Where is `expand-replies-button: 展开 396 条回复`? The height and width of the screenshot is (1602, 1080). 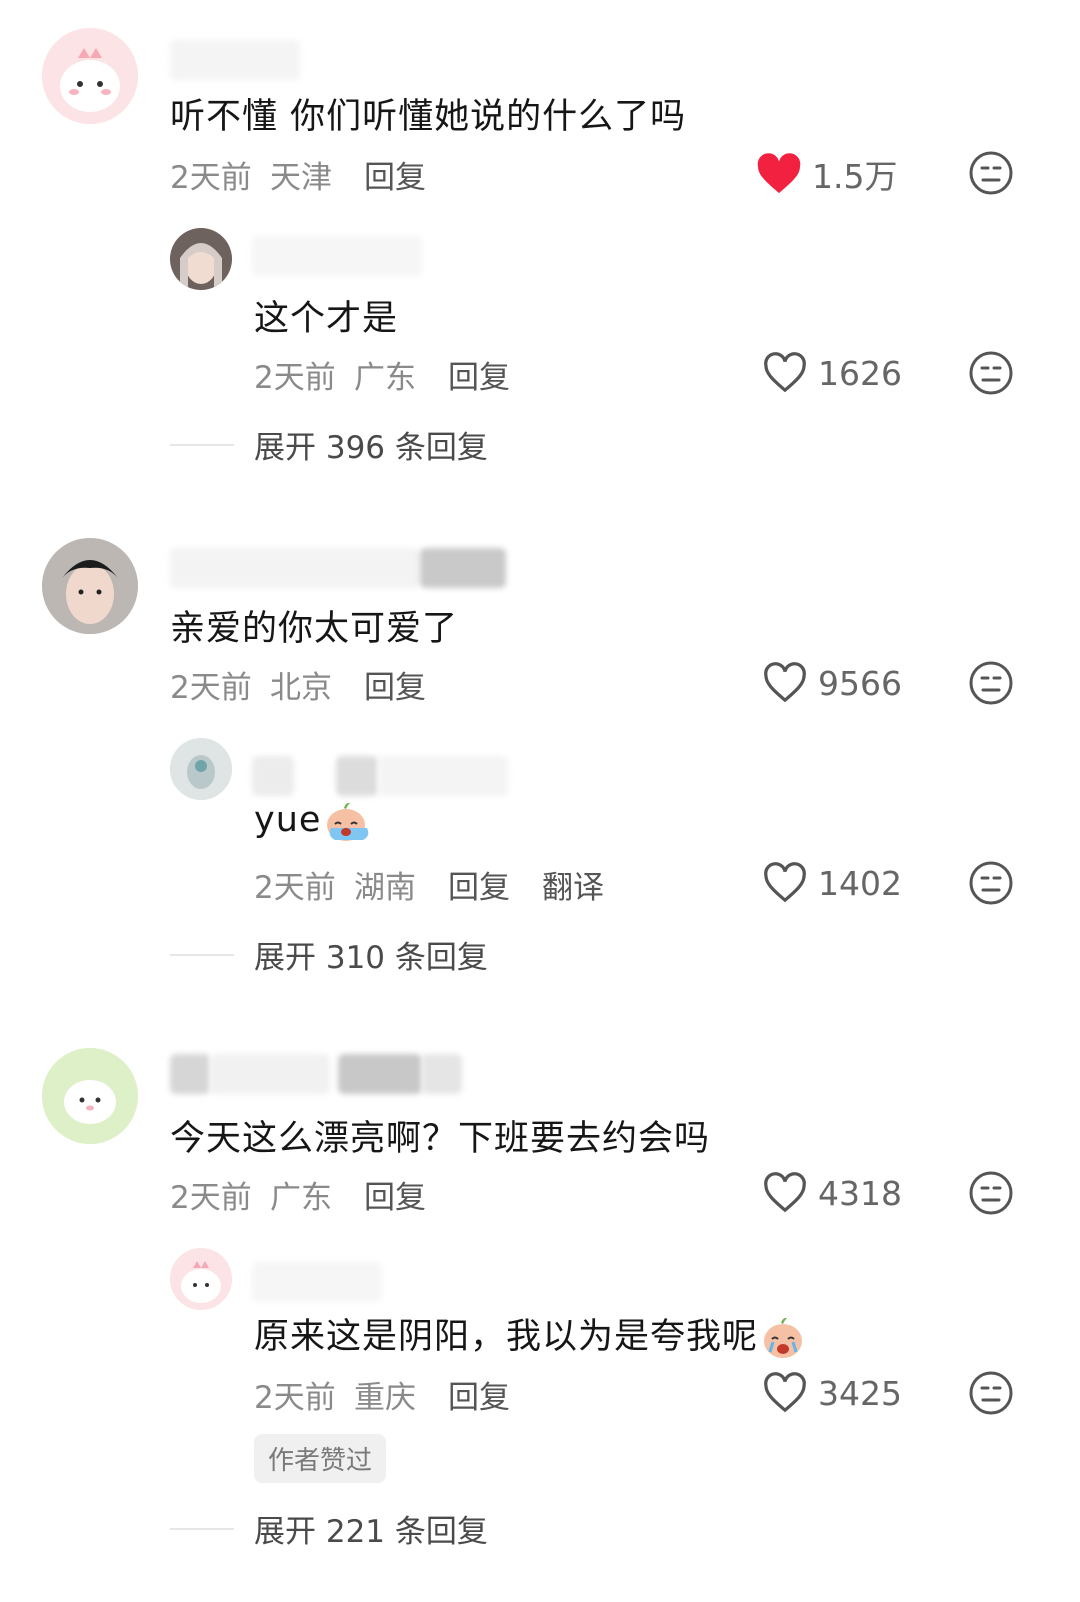
expand-replies-button: 展开 396 条回复 is located at coordinates (329, 444).